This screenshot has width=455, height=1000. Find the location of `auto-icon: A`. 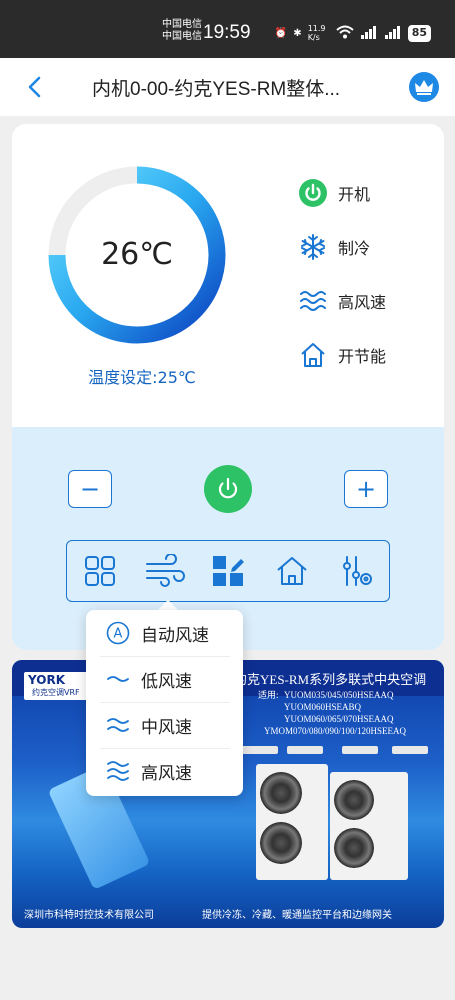

auto-icon: A is located at coordinates (118, 633).